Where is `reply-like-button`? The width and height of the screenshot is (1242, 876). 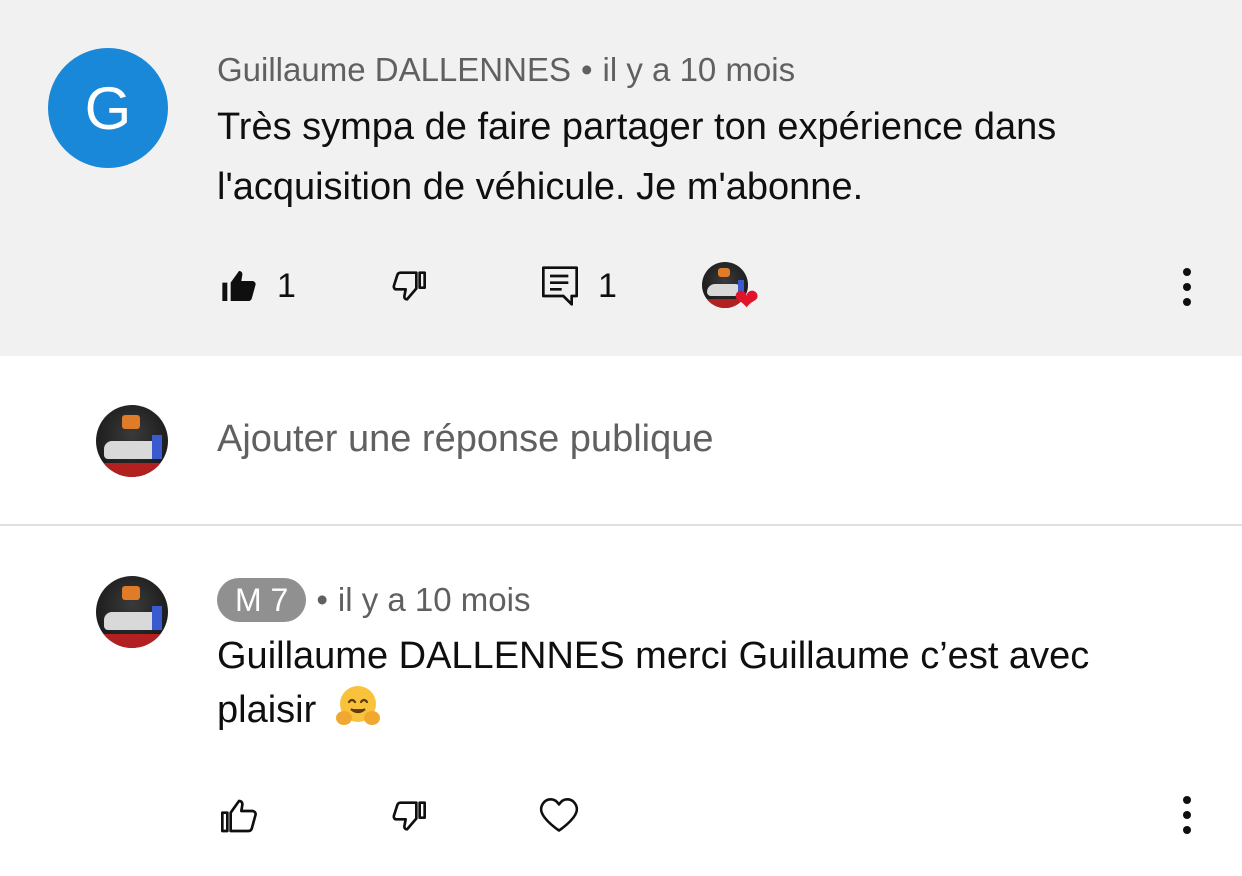
reply-like-button is located at coordinates (239, 816).